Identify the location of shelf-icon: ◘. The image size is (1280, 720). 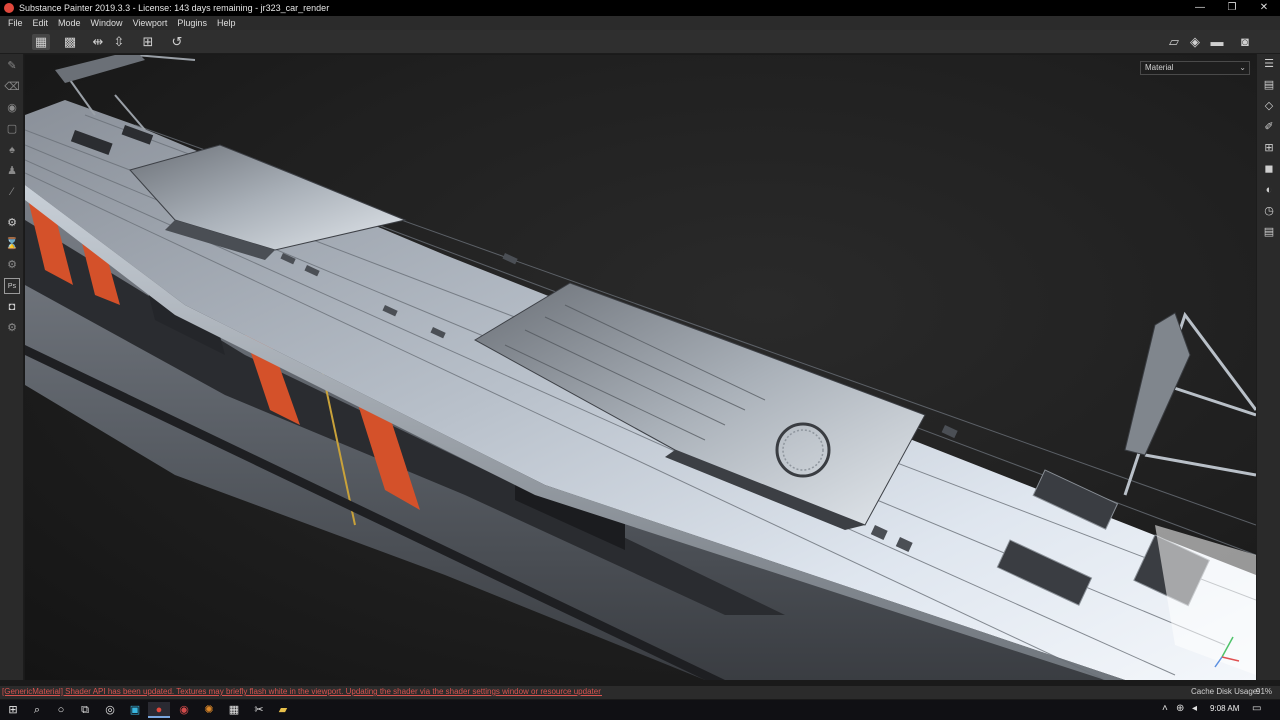
(12, 307).